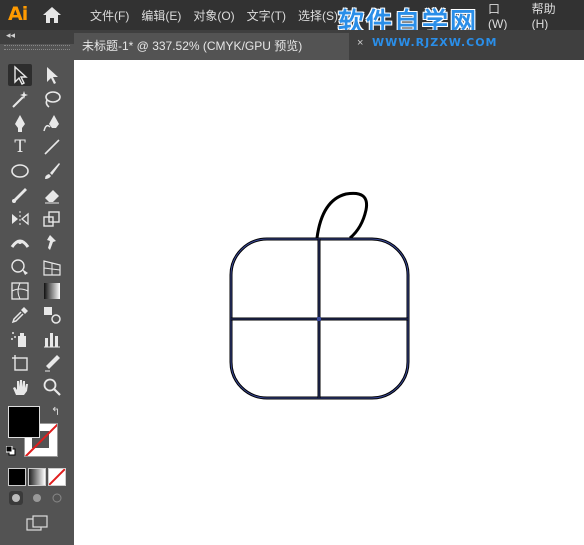 The image size is (584, 545). Describe the element at coordinates (318, 15) in the screenshot. I see `menu-select: 选择(S)` at that location.